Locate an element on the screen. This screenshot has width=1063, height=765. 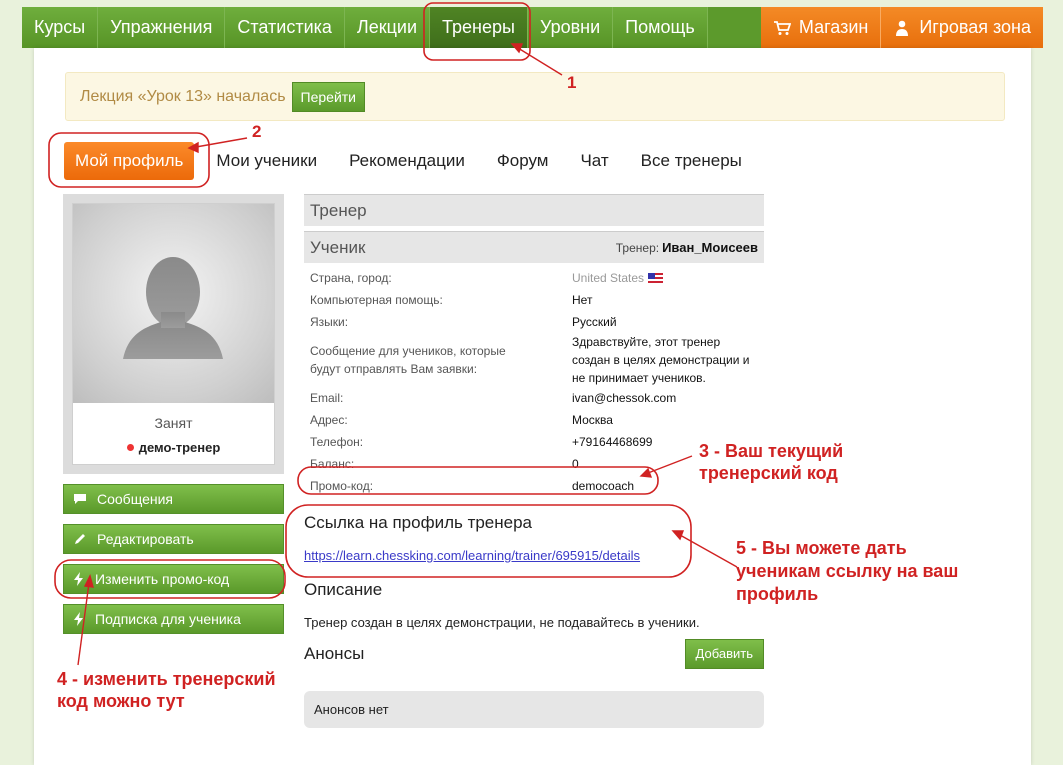
annotation-5-line3: профиль is located at coordinates (777, 594).